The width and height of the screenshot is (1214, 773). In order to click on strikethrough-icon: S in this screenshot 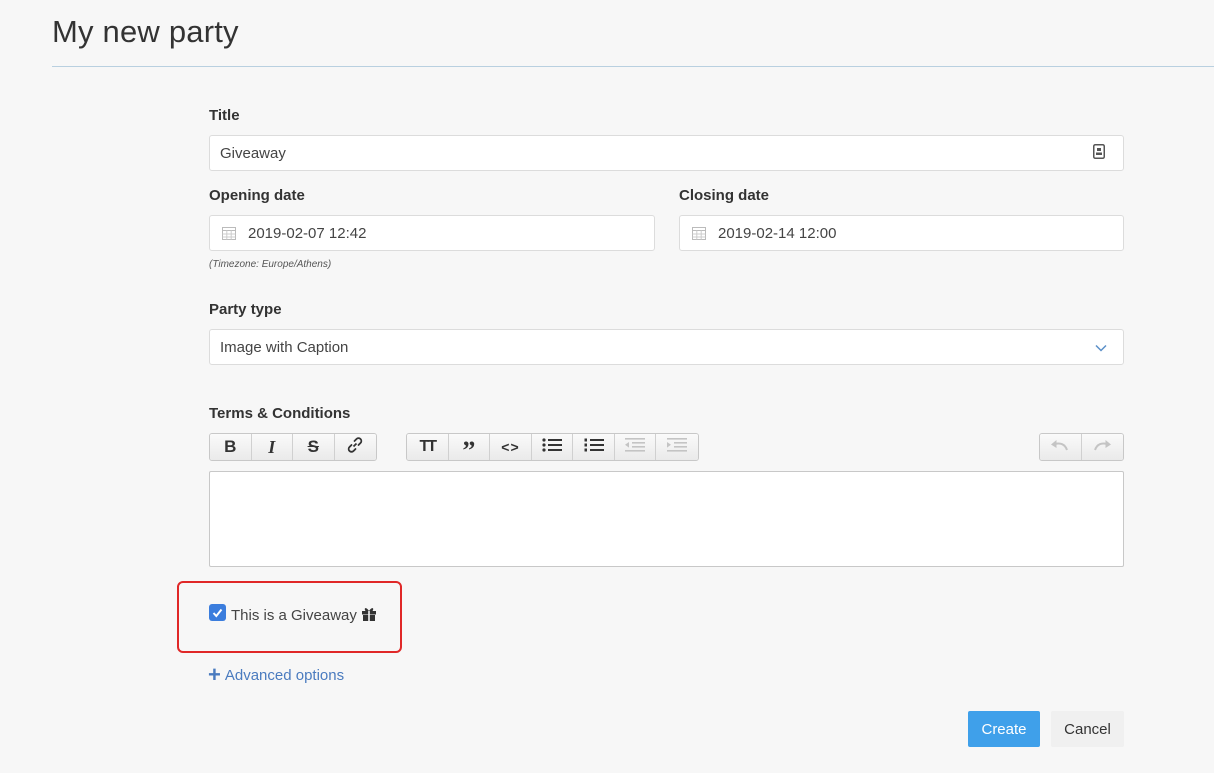, I will do `click(313, 446)`.